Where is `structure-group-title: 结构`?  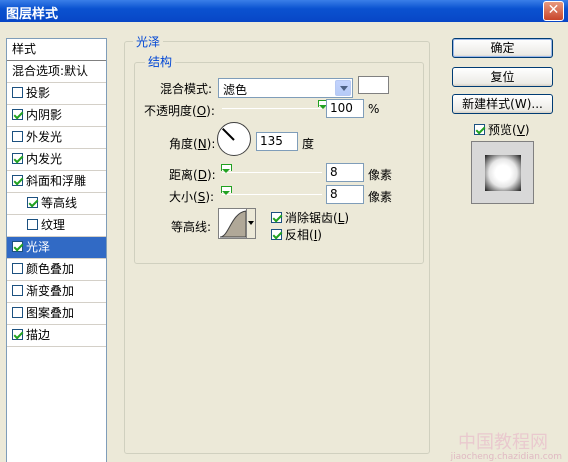 structure-group-title: 结构 is located at coordinates (160, 61).